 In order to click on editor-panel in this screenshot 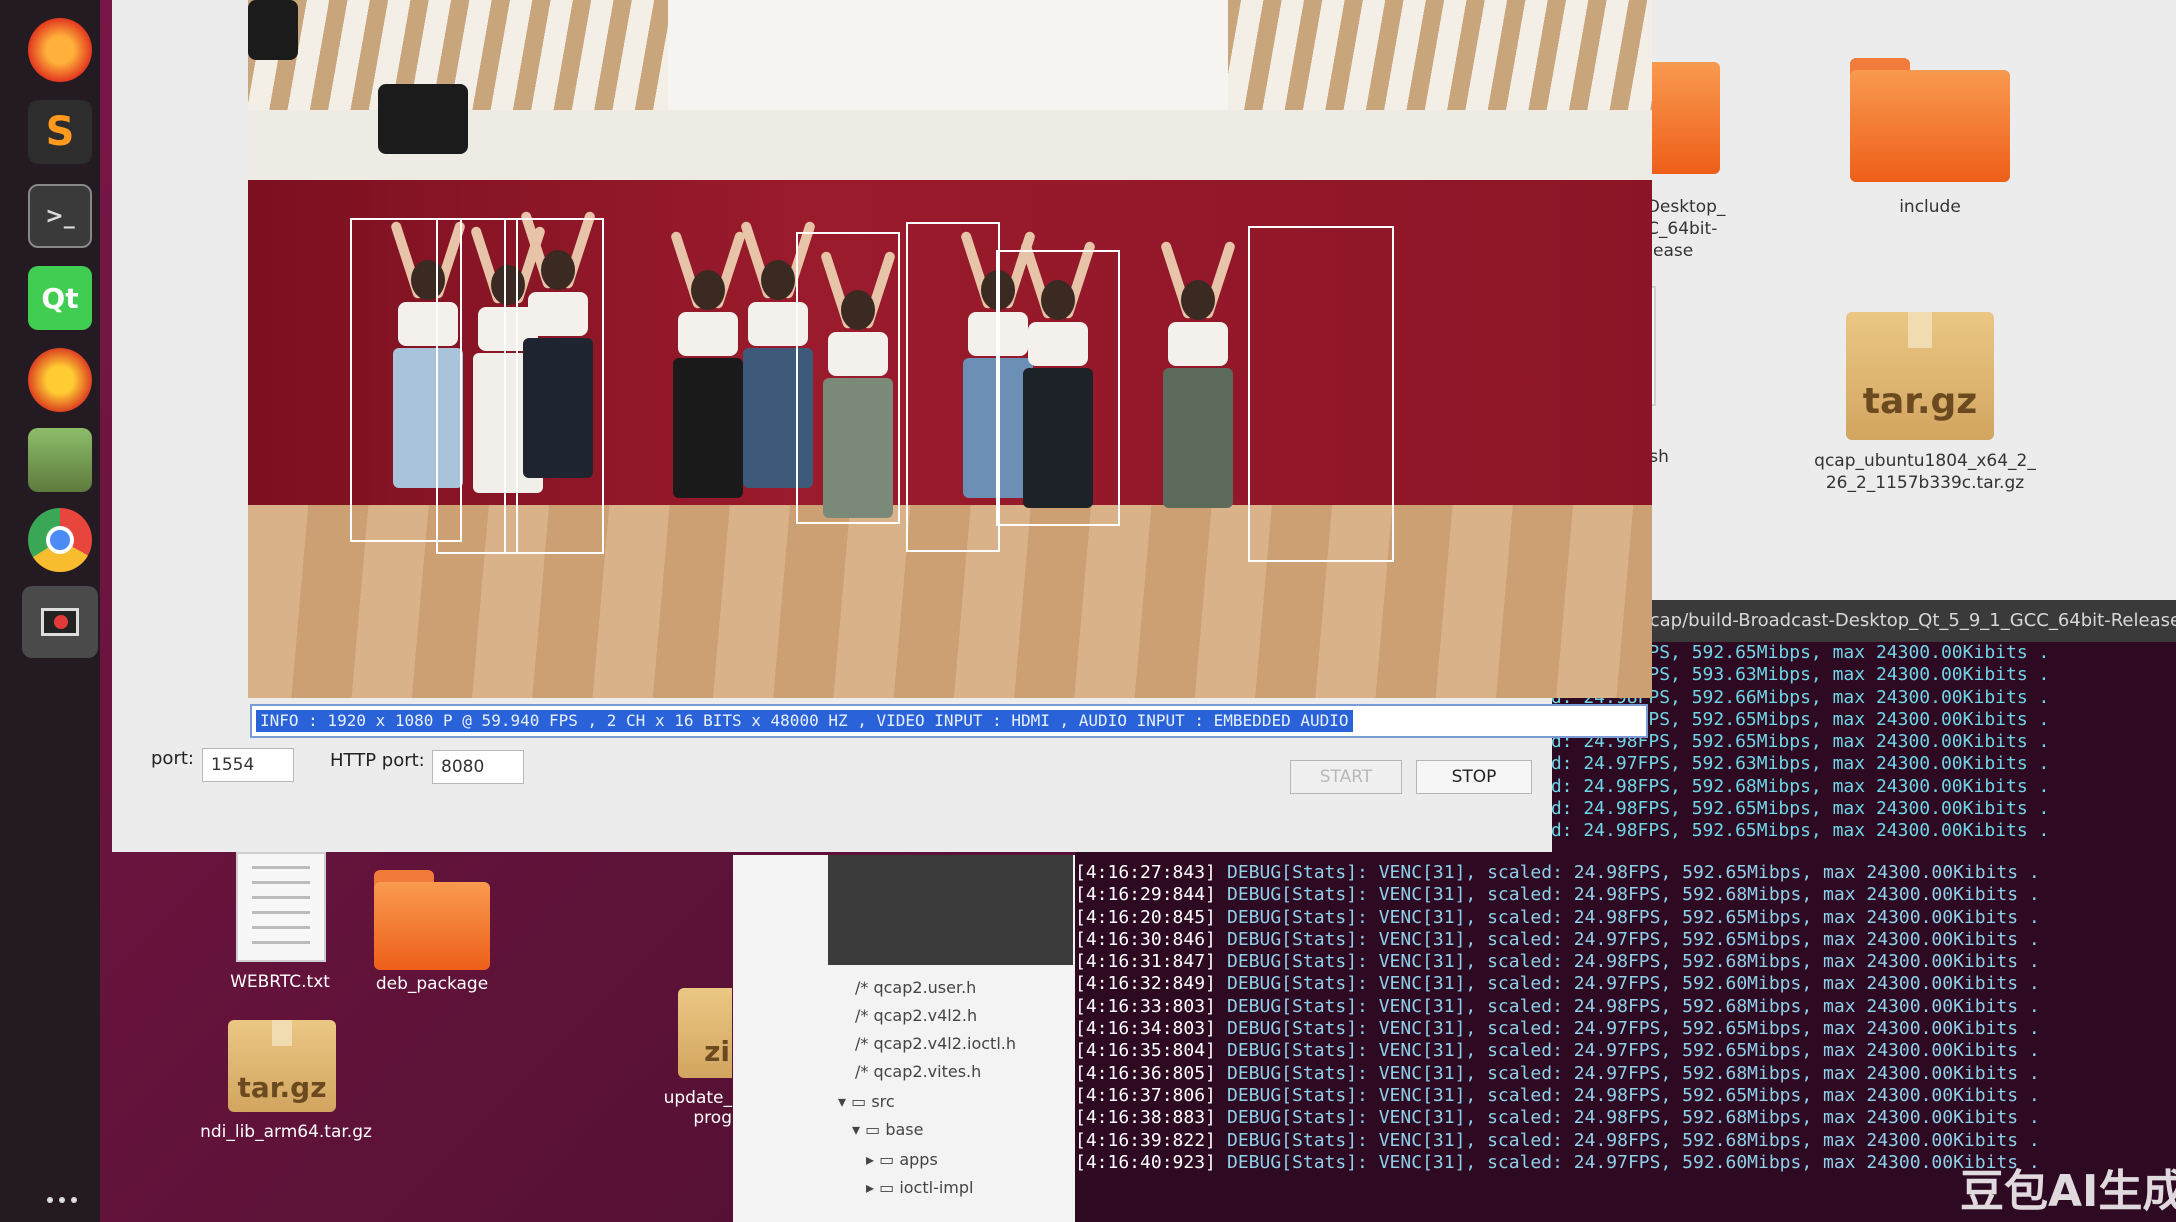, I will do `click(950, 910)`.